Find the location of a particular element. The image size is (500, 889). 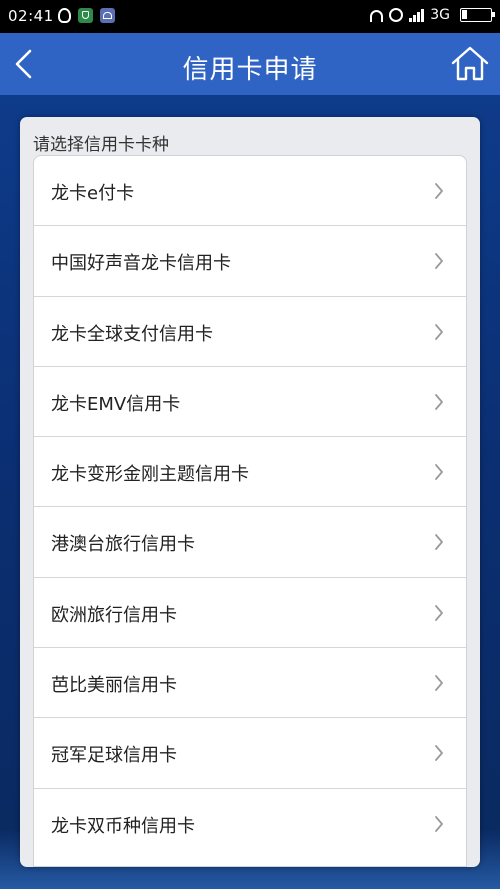

list-item-label: 中国好声音龙卡信用卡 is located at coordinates (141, 264).